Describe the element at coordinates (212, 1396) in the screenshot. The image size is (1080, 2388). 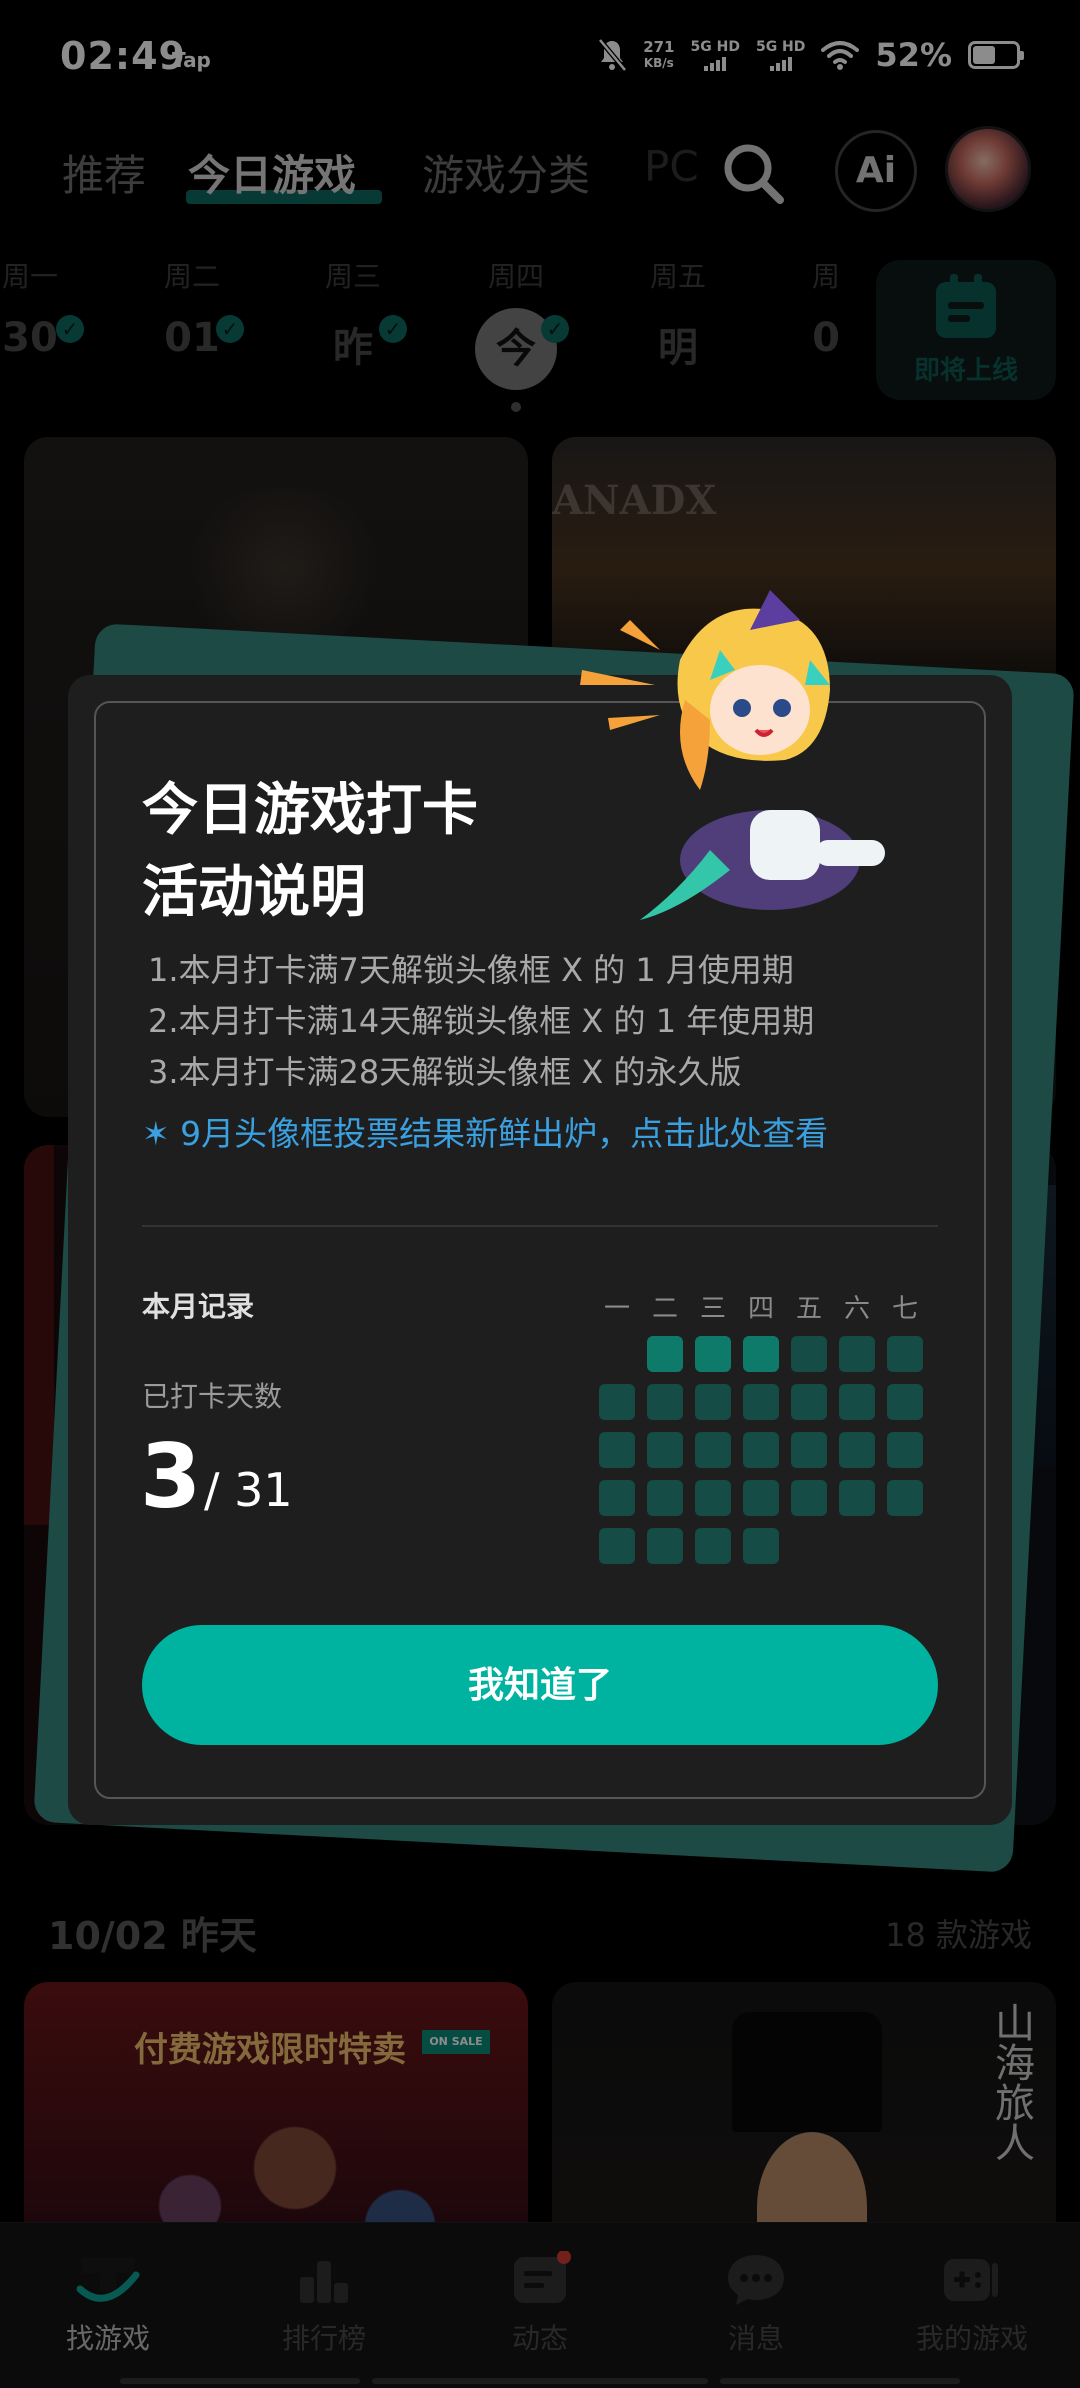
I see `checked-days-label: 已打卡天数` at that location.